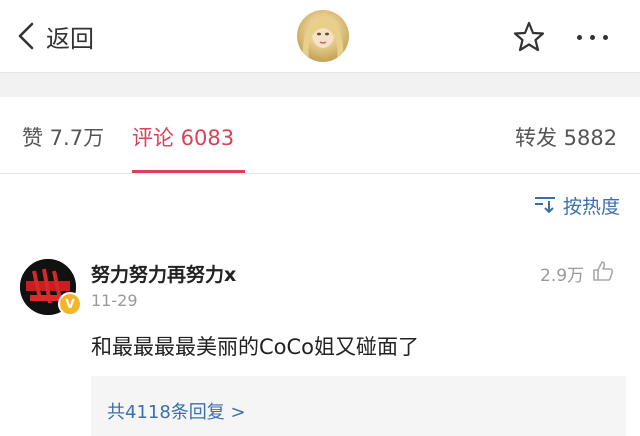  What do you see at coordinates (70, 304) in the screenshot?
I see `verified-badge-icon: V` at bounding box center [70, 304].